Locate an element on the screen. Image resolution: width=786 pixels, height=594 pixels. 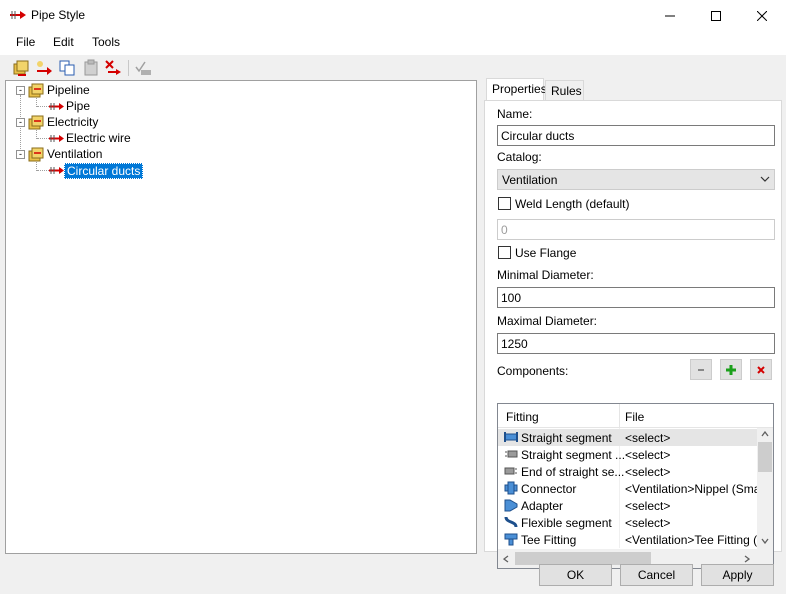
minus-icon is located at coordinates (701, 369).